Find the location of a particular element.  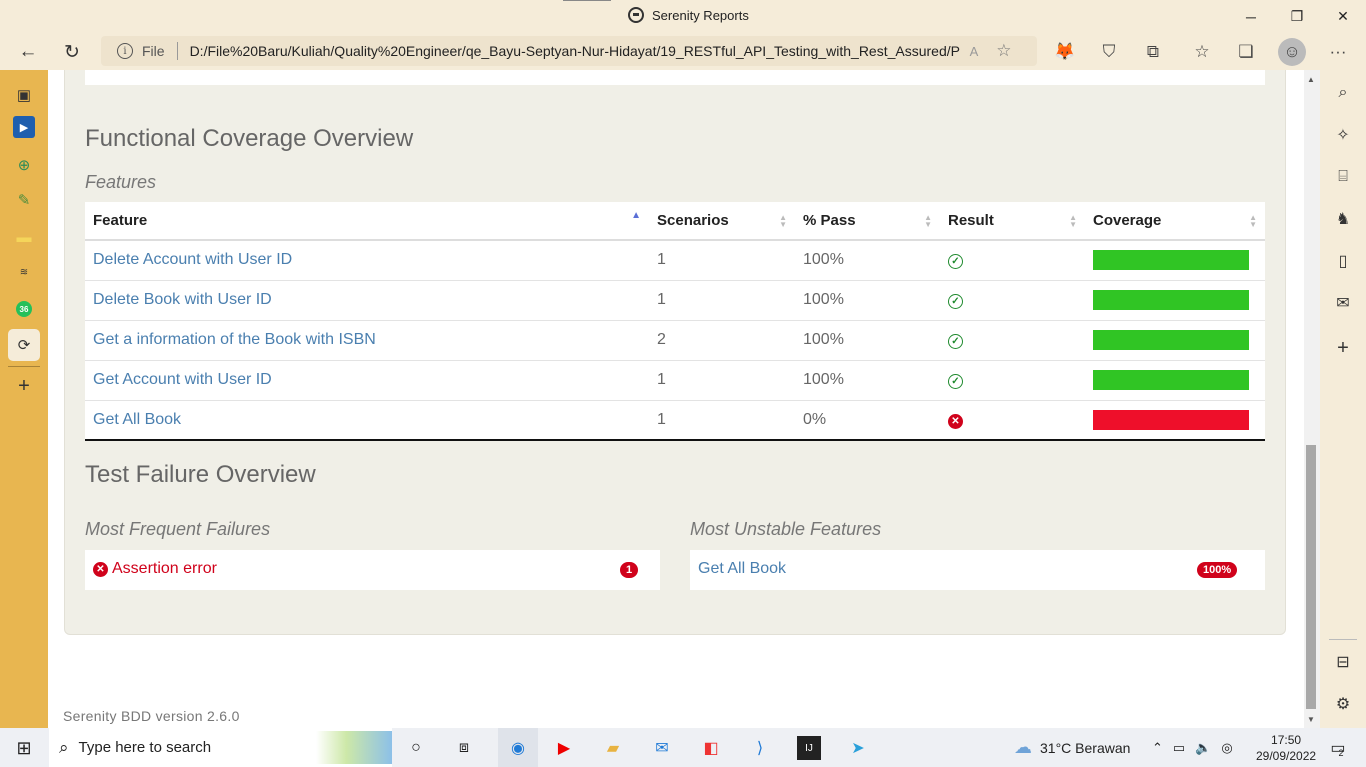

add-sidebar-app-icon: + is located at coordinates (1343, 348).